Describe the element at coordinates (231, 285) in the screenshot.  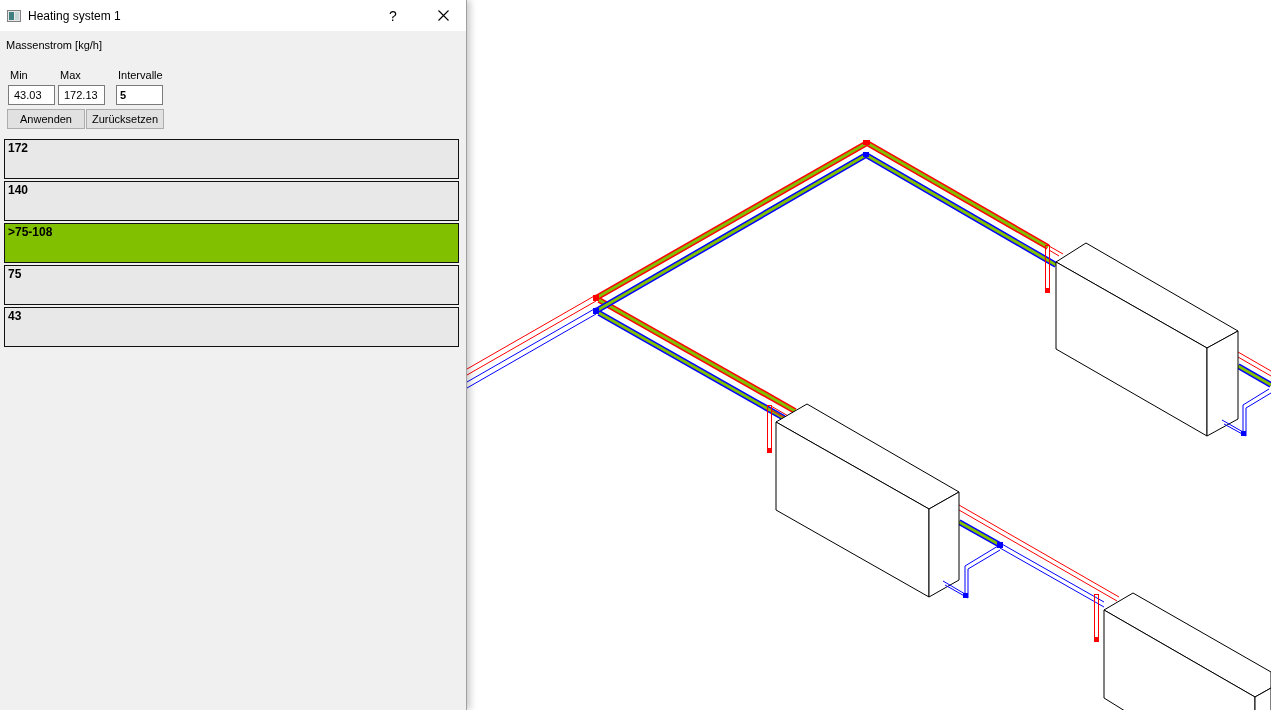
I see `legend-entry: 75` at that location.